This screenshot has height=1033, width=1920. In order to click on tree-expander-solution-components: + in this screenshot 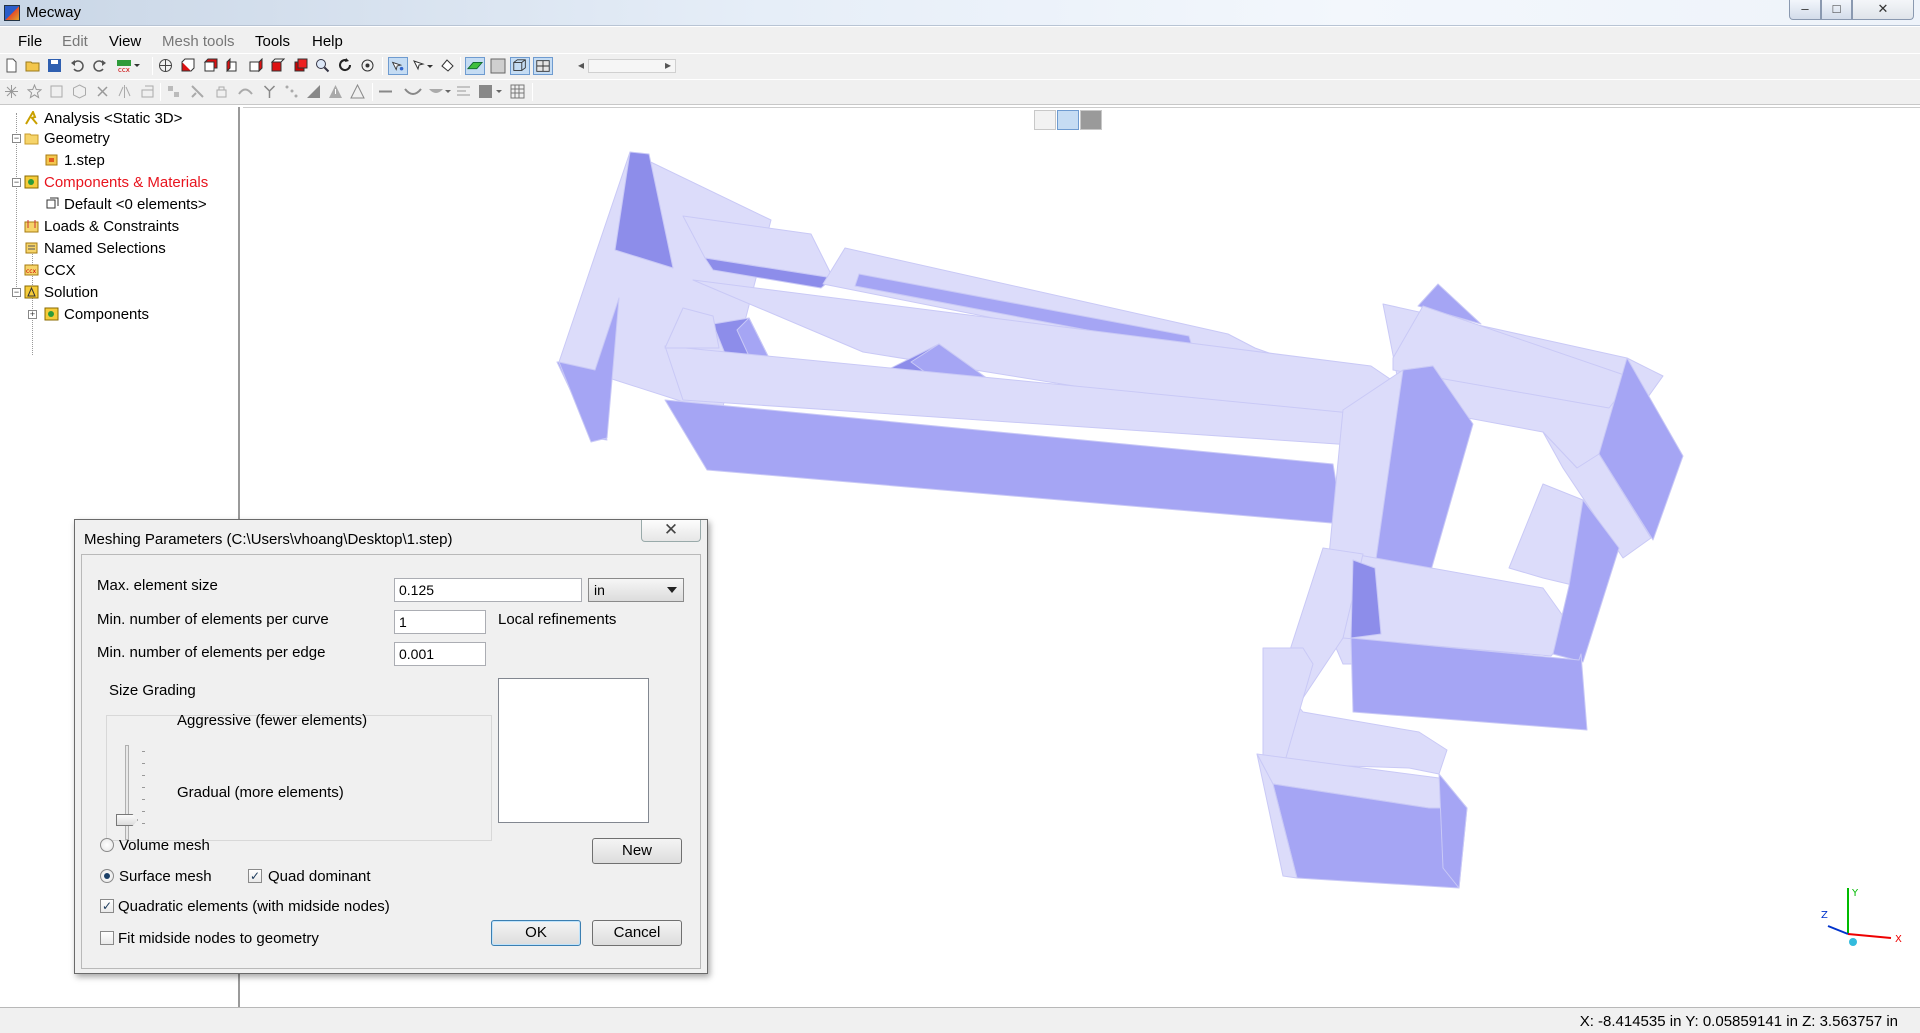, I will do `click(32, 314)`.